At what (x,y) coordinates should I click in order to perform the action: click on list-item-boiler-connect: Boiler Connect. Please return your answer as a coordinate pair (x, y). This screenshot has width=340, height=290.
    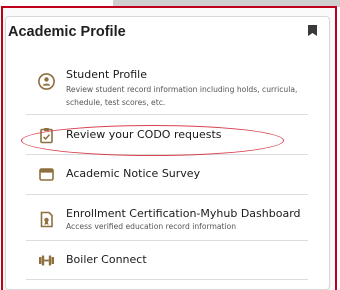
    Looking at the image, I should click on (167, 260).